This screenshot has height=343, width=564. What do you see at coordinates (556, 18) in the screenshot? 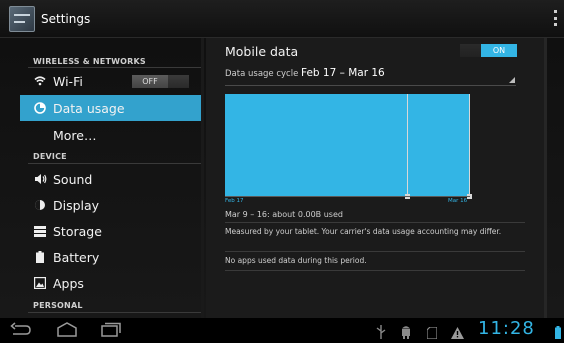
I see `overflow-menu-icon` at bounding box center [556, 18].